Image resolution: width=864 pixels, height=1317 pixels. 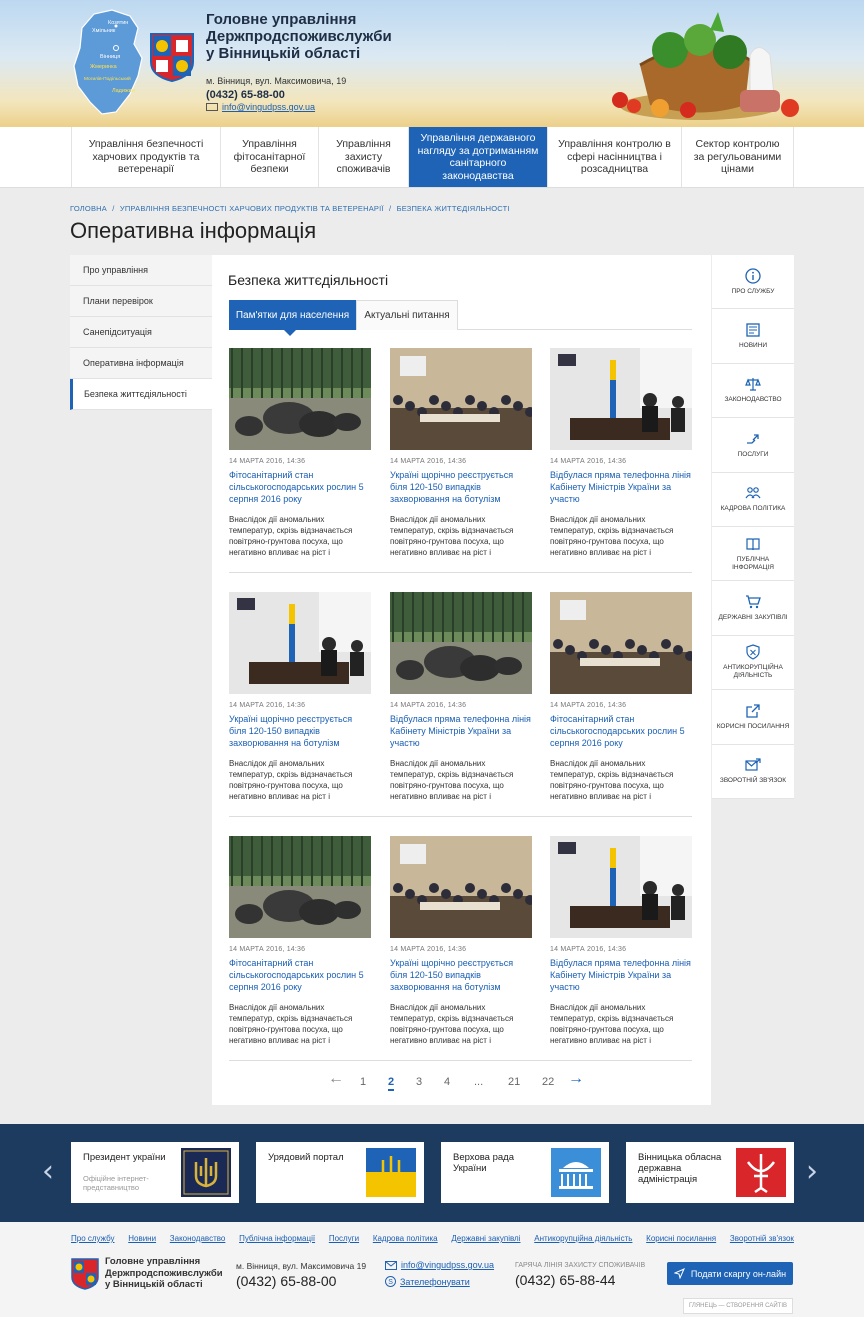 What do you see at coordinates (142, 1238) in the screenshot?
I see `footer-link: Новини` at bounding box center [142, 1238].